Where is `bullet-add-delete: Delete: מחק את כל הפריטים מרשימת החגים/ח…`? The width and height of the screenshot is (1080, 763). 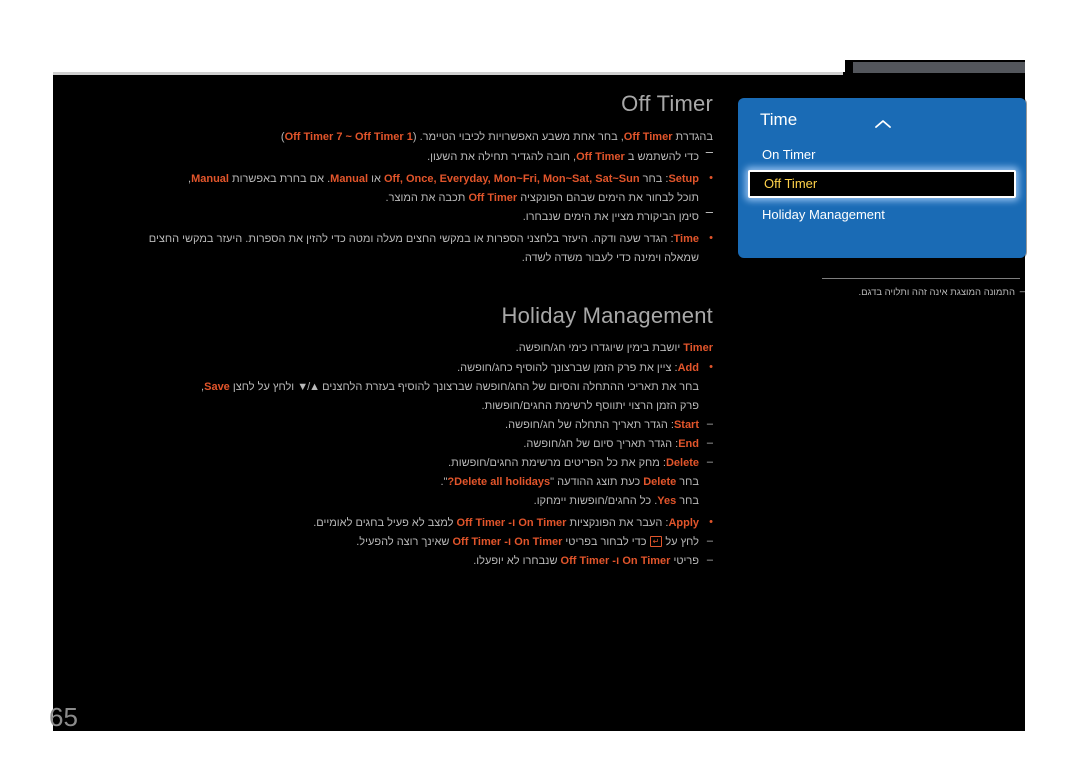 bullet-add-delete: Delete: מחק את כל הפריטים מרשימת החגים/ח… is located at coordinates (383, 462).